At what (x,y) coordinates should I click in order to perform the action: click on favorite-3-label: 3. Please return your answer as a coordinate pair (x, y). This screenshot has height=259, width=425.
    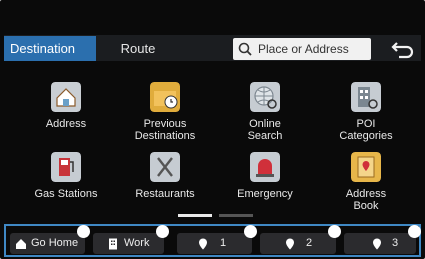
    Looking at the image, I should click on (395, 243).